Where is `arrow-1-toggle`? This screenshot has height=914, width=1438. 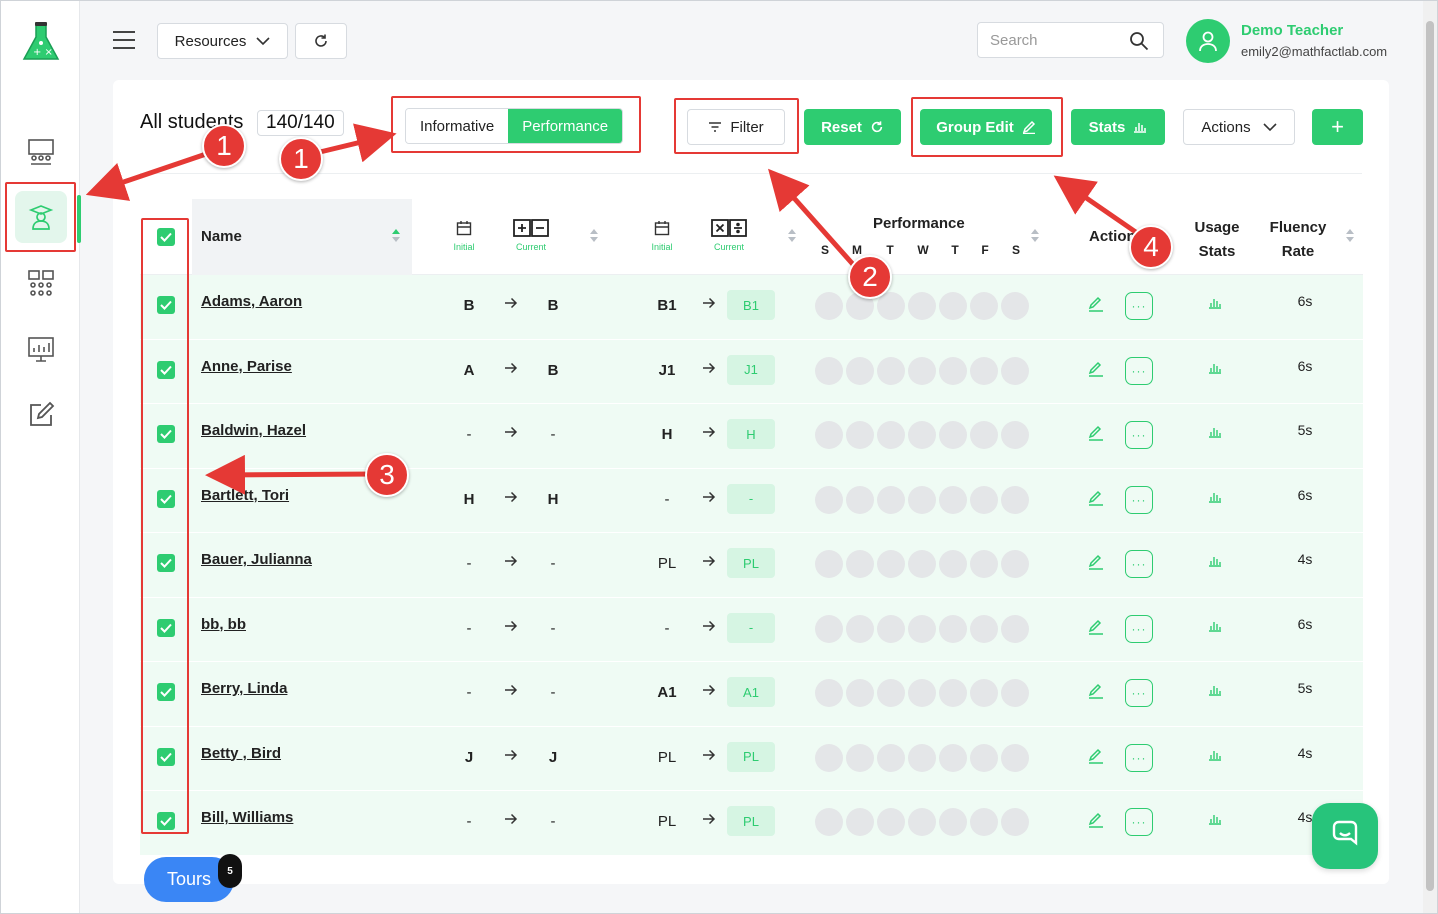
arrow-1-toggle is located at coordinates (358, 143).